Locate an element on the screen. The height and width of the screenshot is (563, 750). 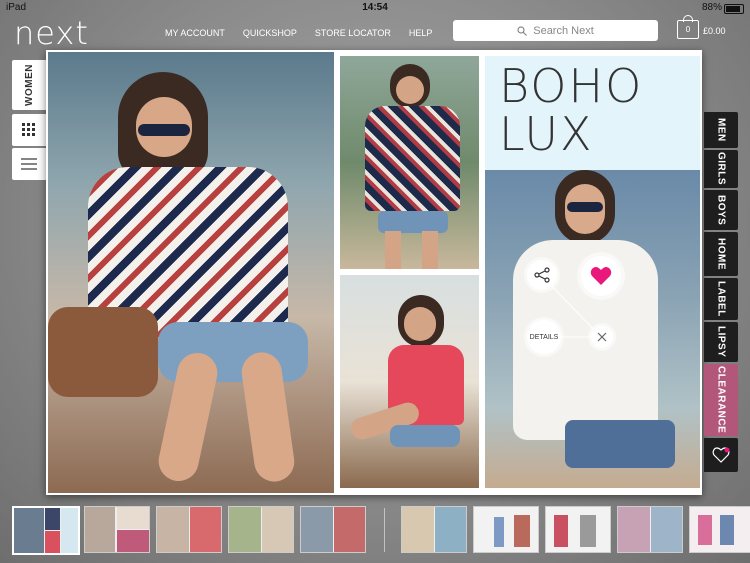
dept-tab-clearance-label: CLEARANCE is located at coordinates (721, 400).